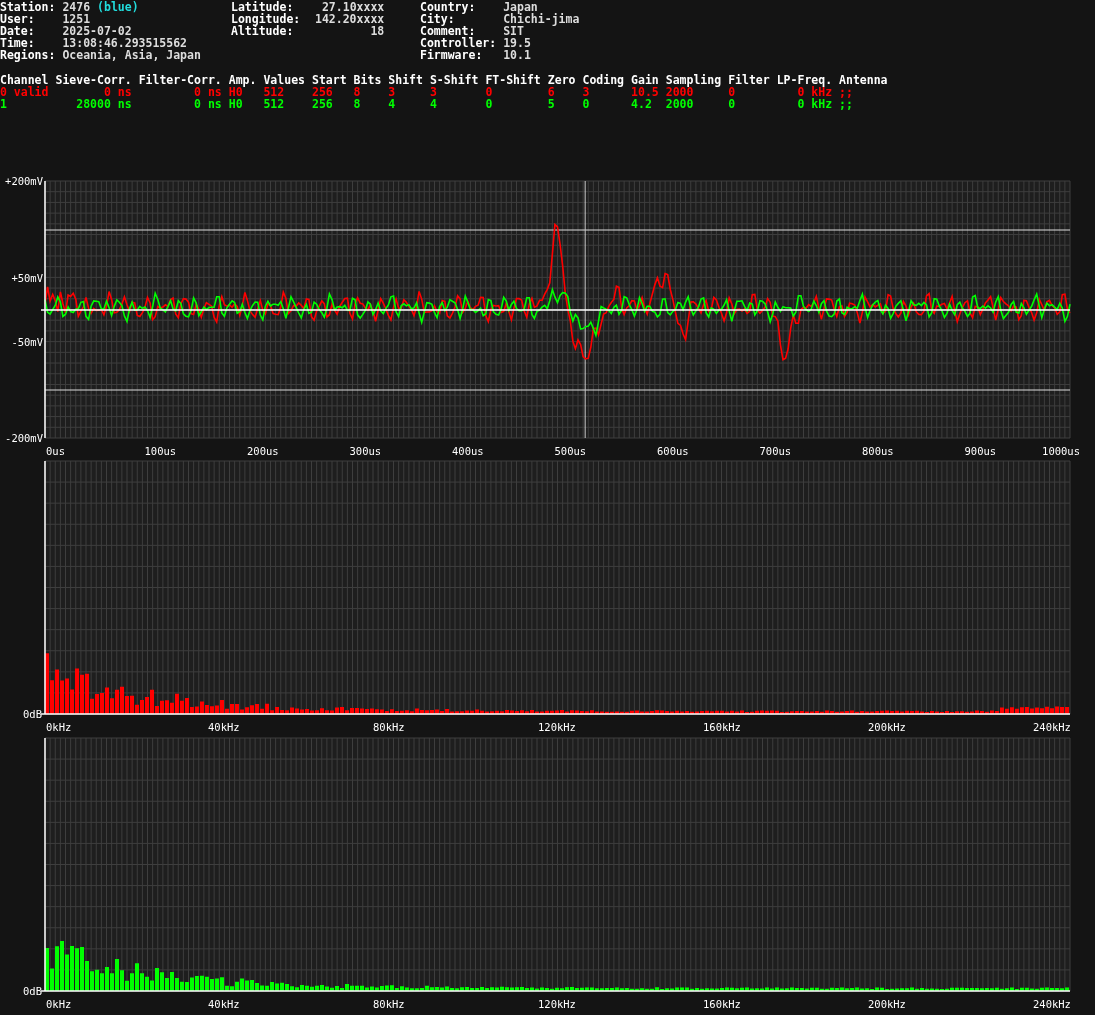 The image size is (1095, 1015). Describe the element at coordinates (266, 19) in the screenshot. I see `field-label: Longitude:` at that location.